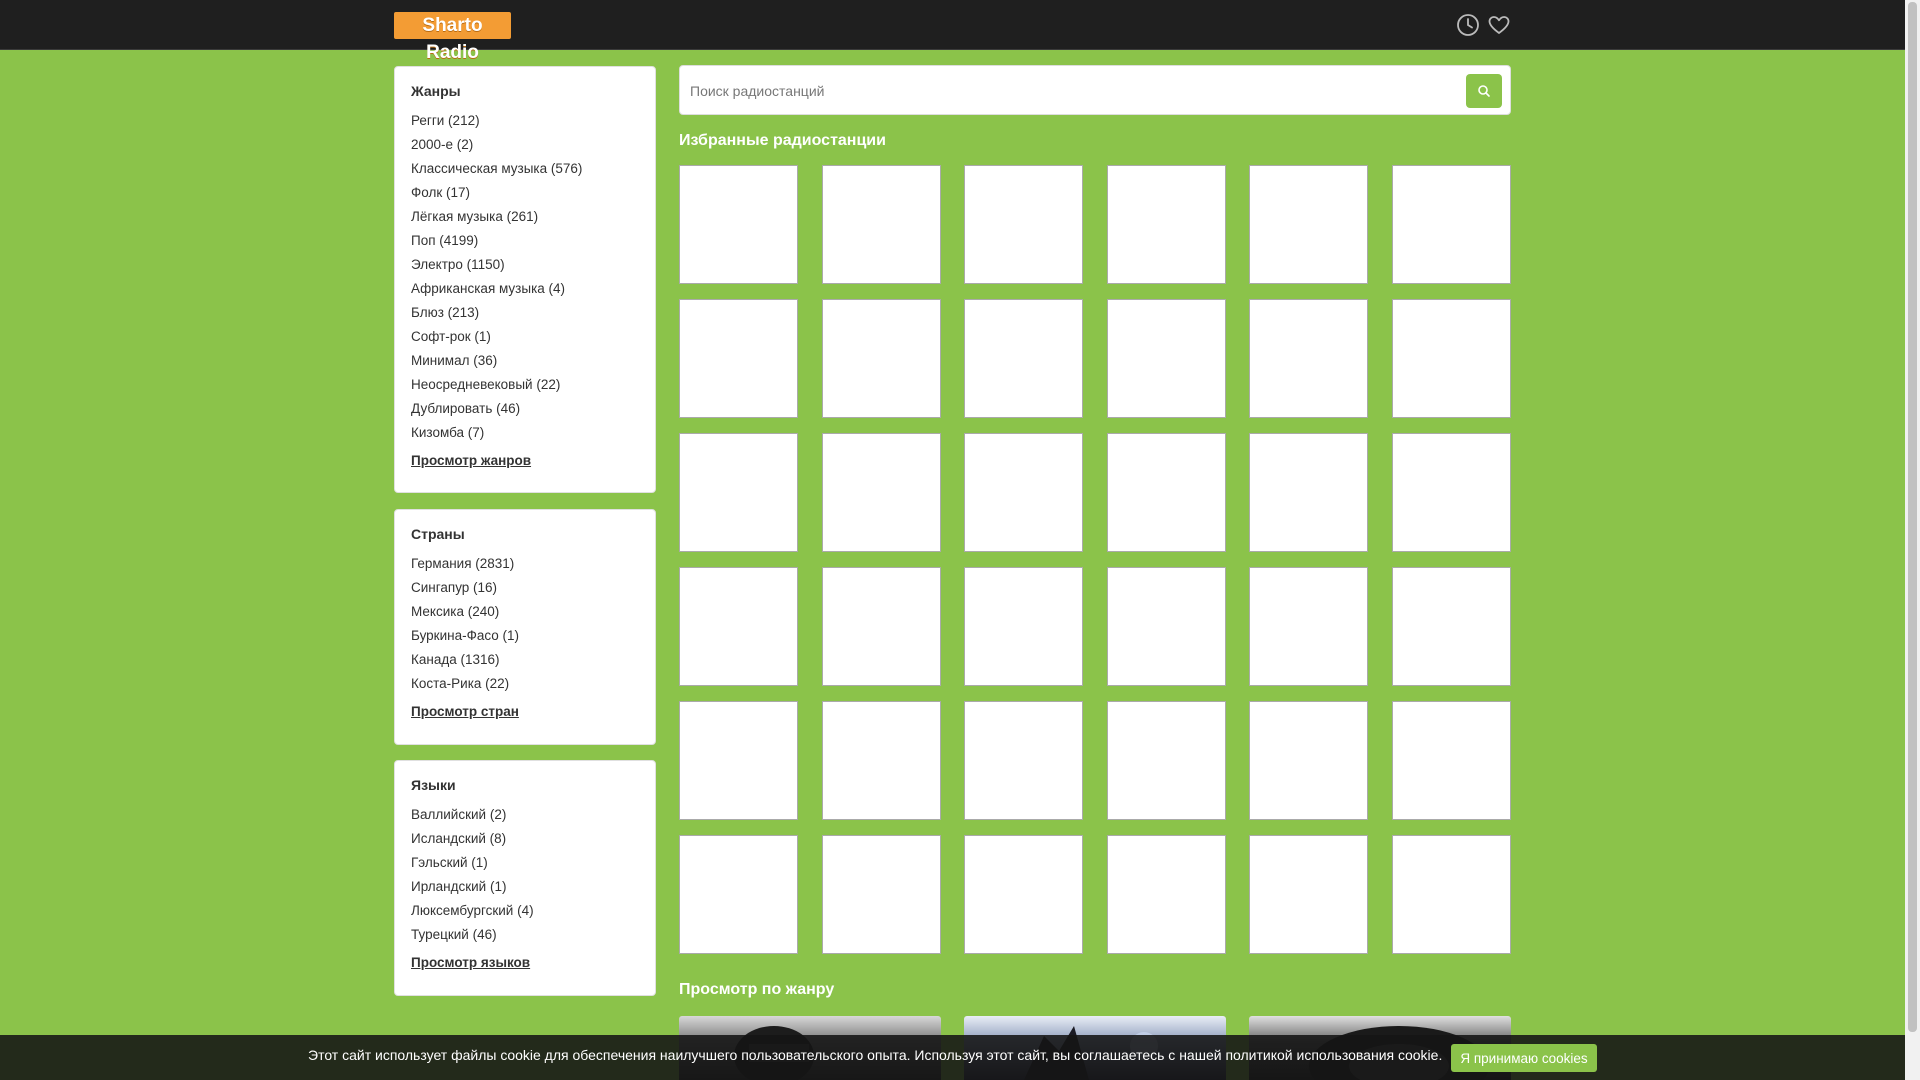  Describe the element at coordinates (525, 193) in the screenshot. I see `genre-link: Фолк (17)` at that location.